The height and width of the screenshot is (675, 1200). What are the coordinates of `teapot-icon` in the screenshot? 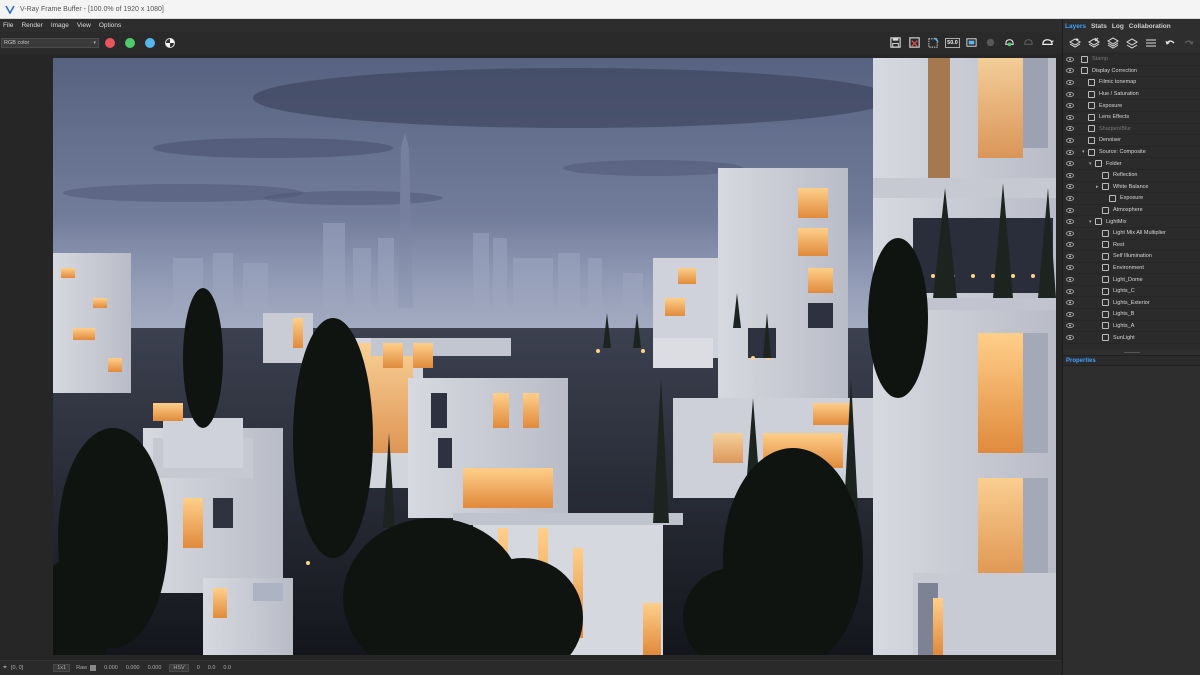 It's located at (1047, 42).